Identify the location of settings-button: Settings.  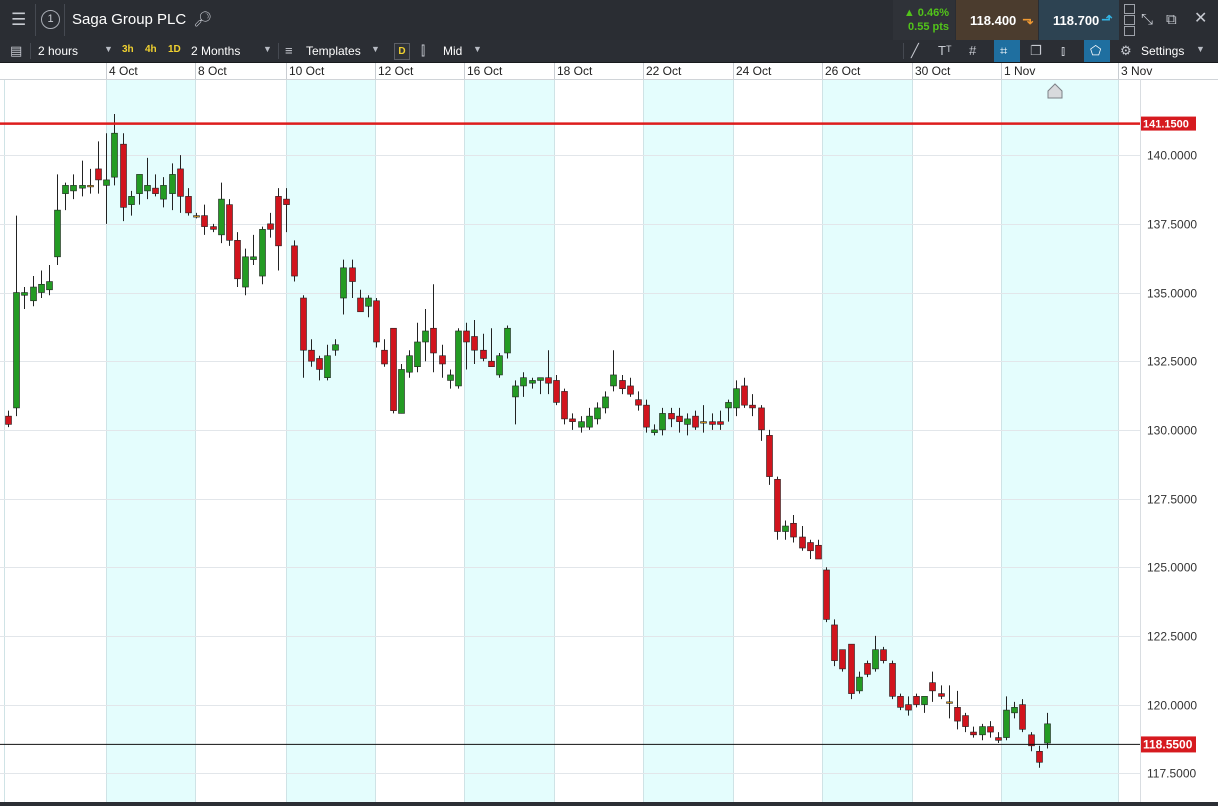
(1162, 51).